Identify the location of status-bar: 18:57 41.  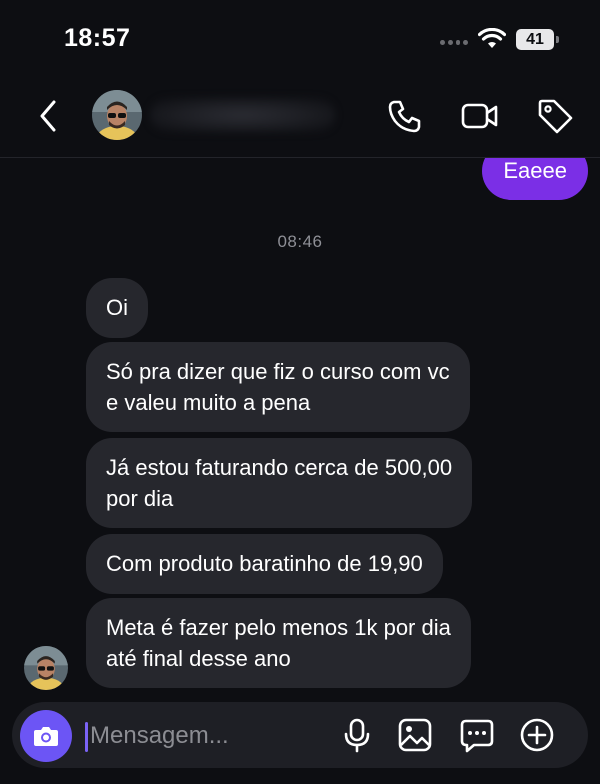
(300, 40).